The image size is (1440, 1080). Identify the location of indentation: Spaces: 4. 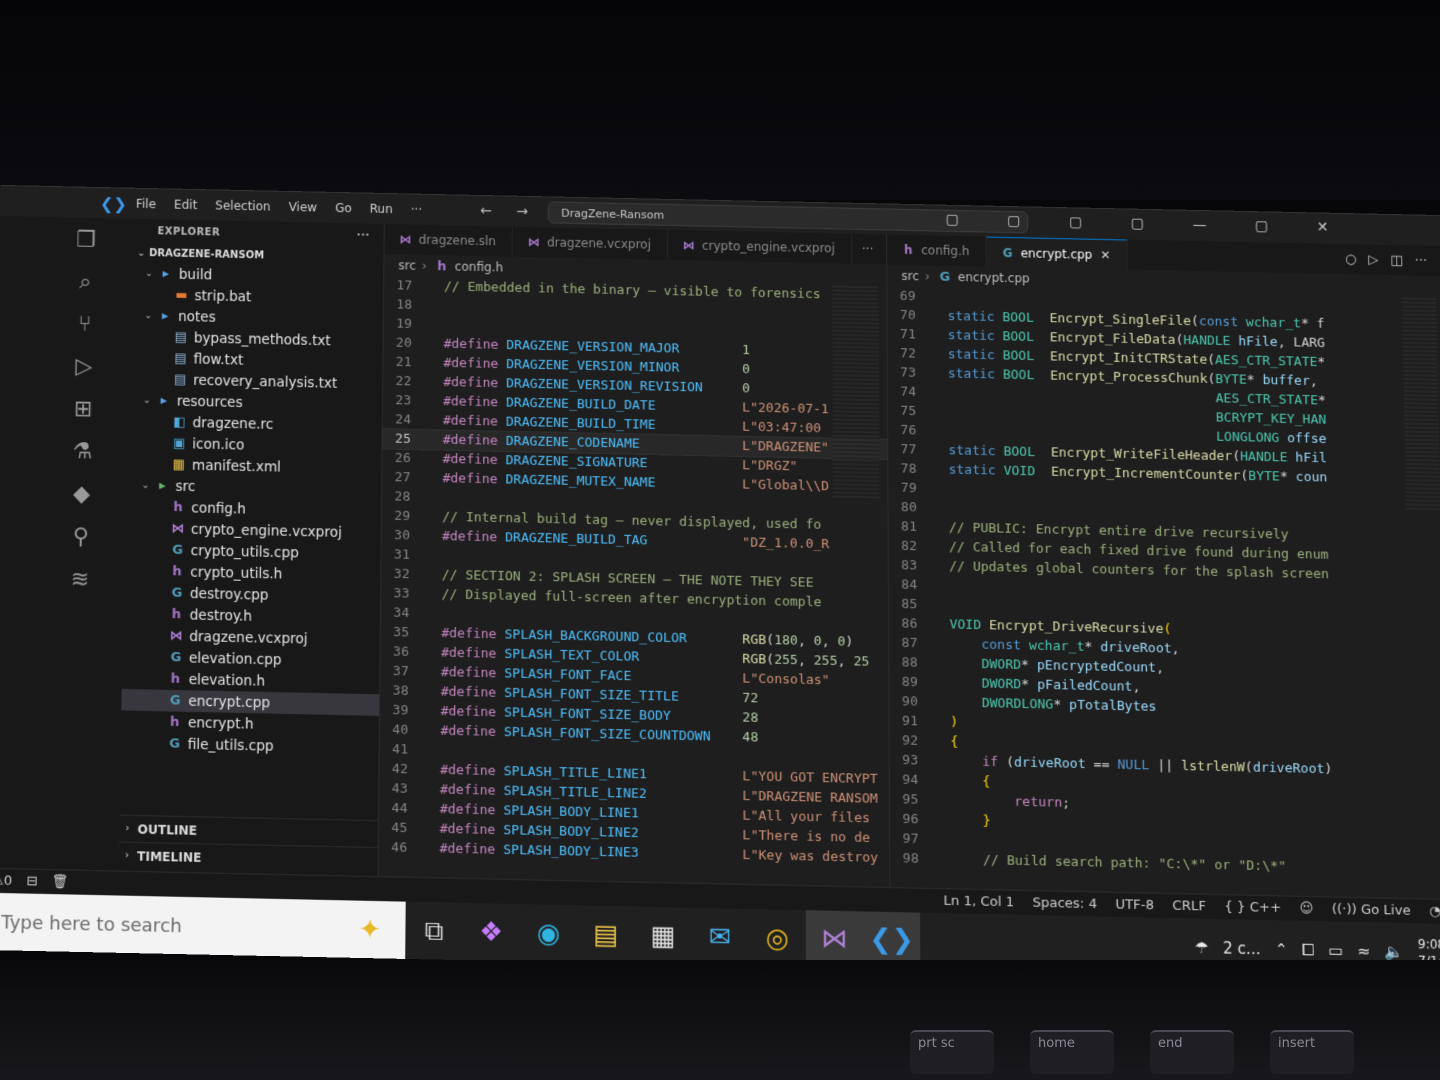
(1064, 903).